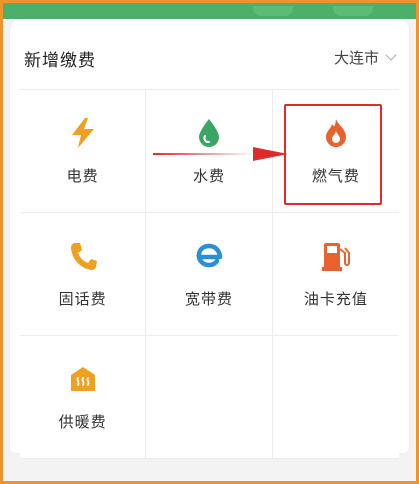  Describe the element at coordinates (209, 274) in the screenshot. I see `grid-item-broadband: 宽带费` at that location.